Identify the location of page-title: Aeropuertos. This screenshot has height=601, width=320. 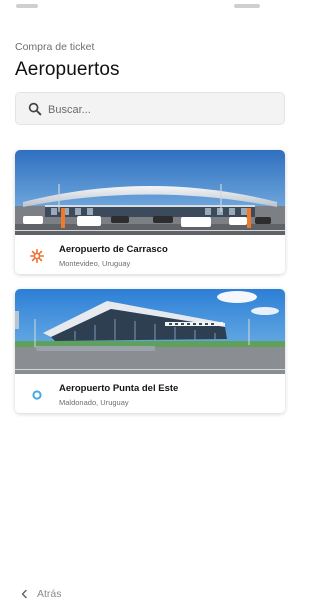
(67, 69).